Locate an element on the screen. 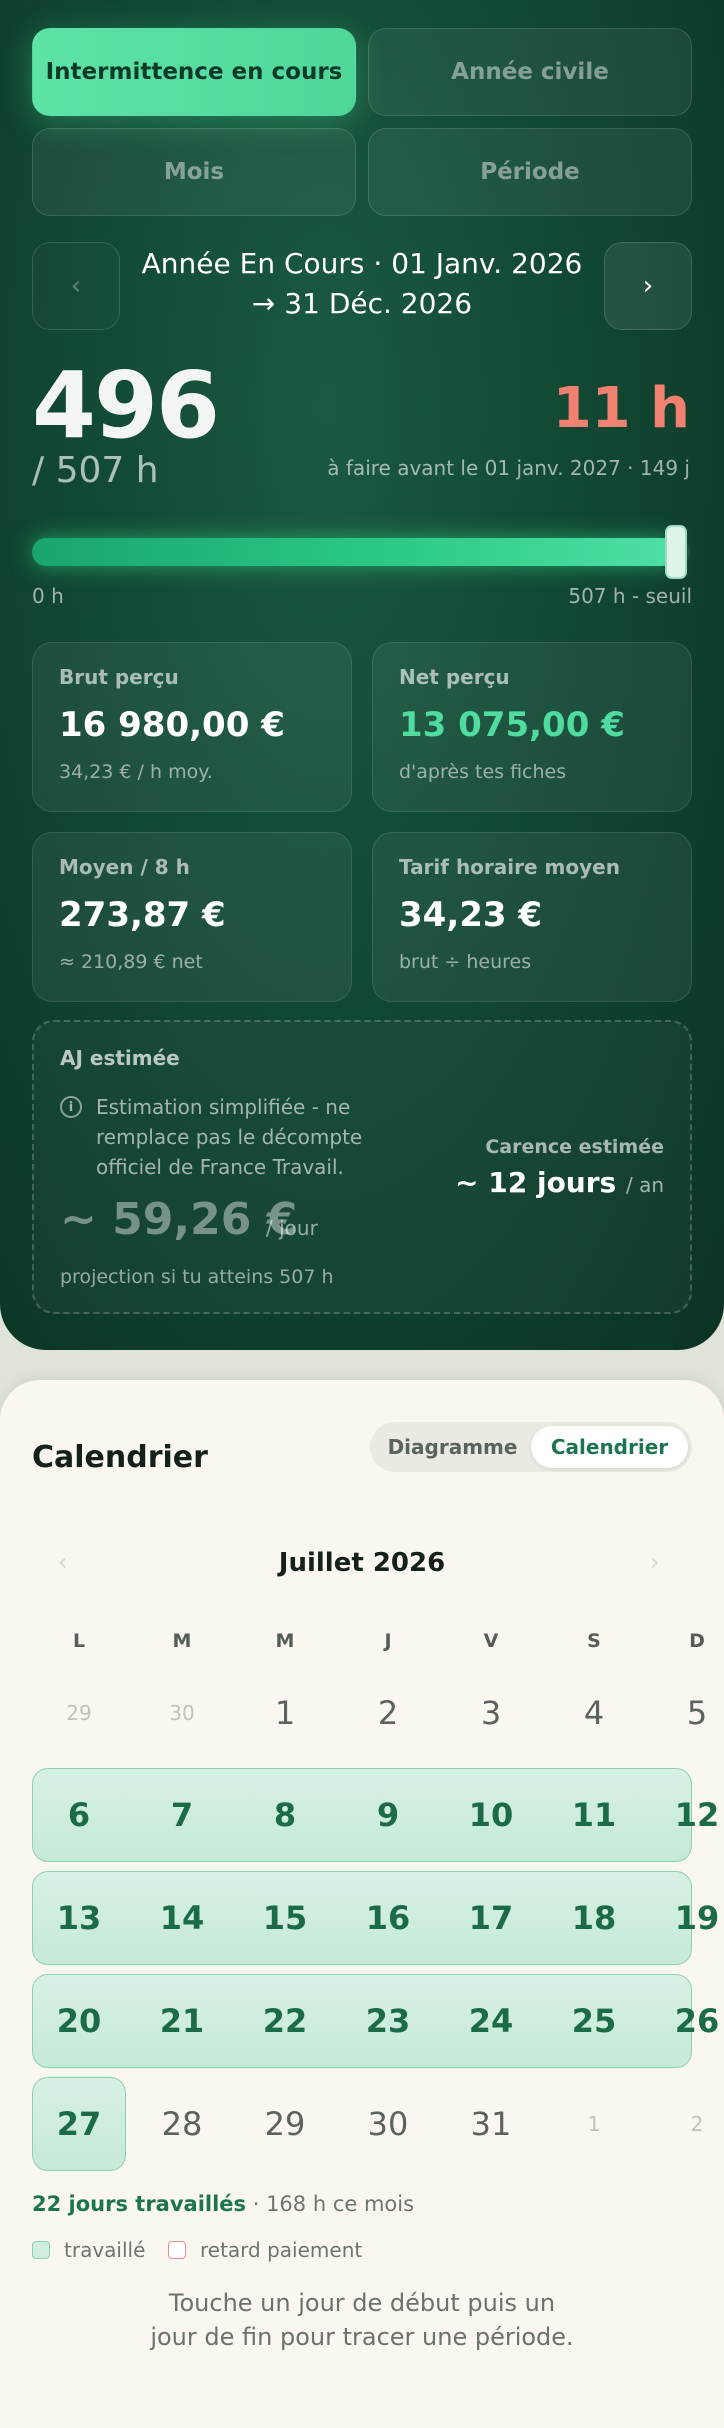 The image size is (724, 2428). view-calendar-tab: Calendrier is located at coordinates (609, 1447).